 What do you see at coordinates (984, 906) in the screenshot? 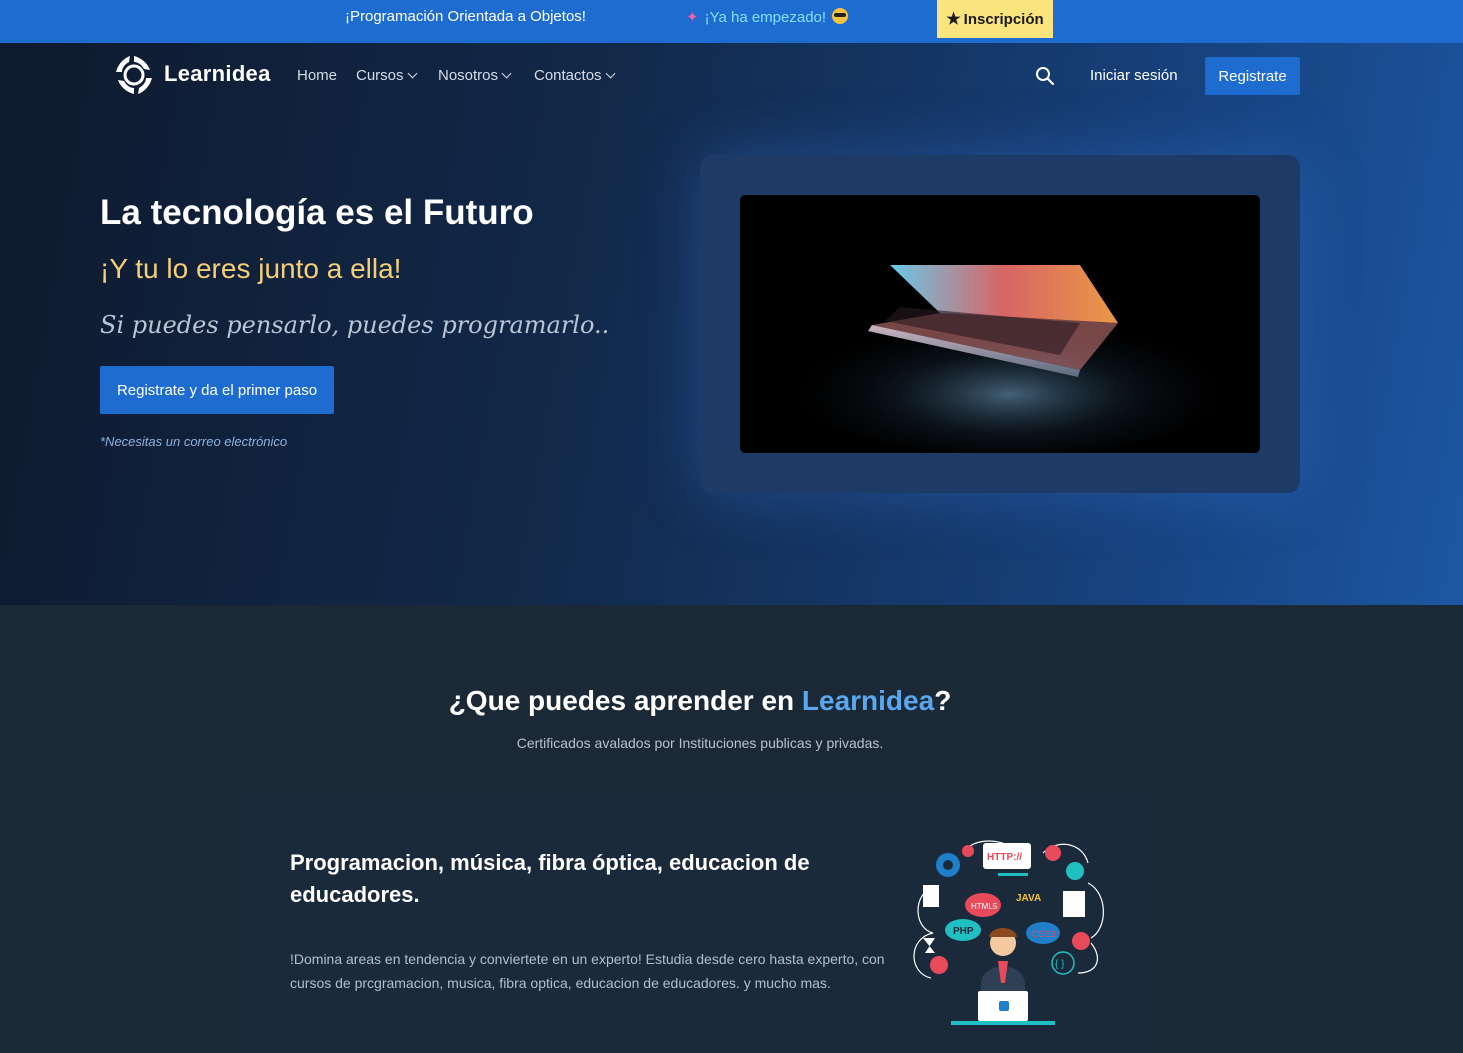
I see `illu-html5: HTML5` at bounding box center [984, 906].